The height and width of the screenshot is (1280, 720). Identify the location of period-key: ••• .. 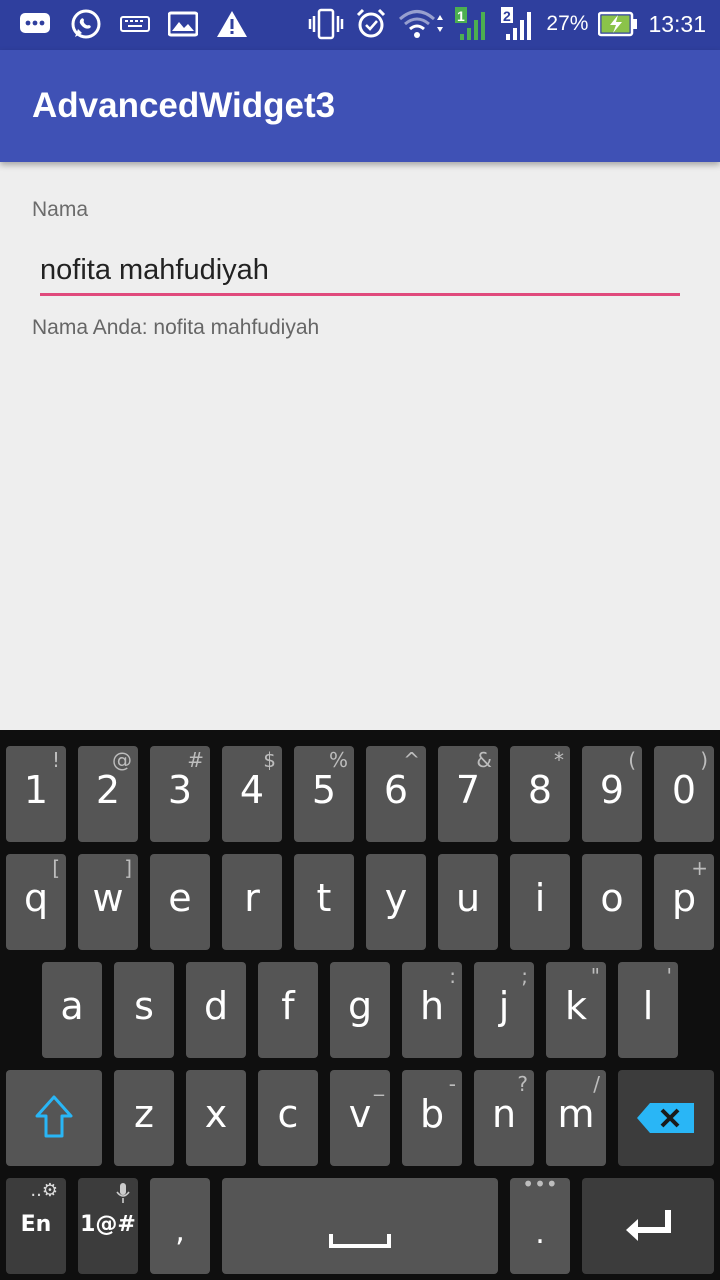
(540, 1223).